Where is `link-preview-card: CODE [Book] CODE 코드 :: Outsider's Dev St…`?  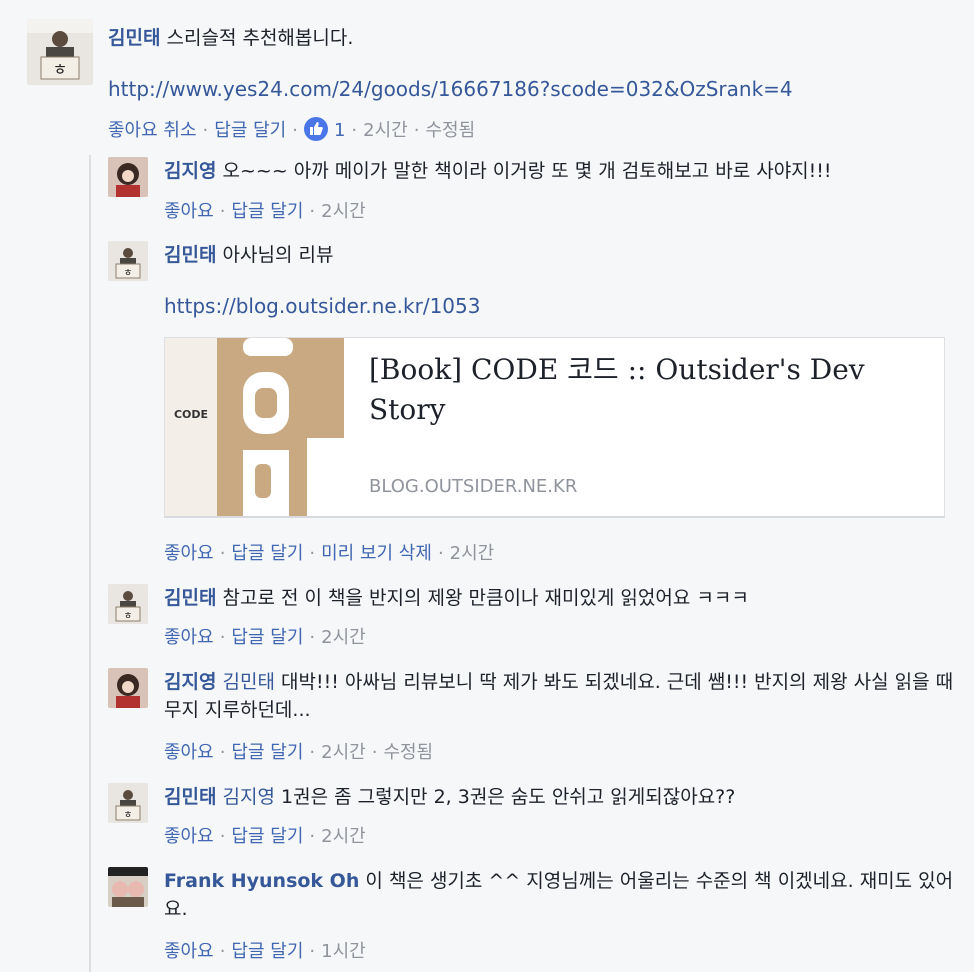
link-preview-card: CODE [Book] CODE 코드 :: Outsider's Dev St… is located at coordinates (554, 427).